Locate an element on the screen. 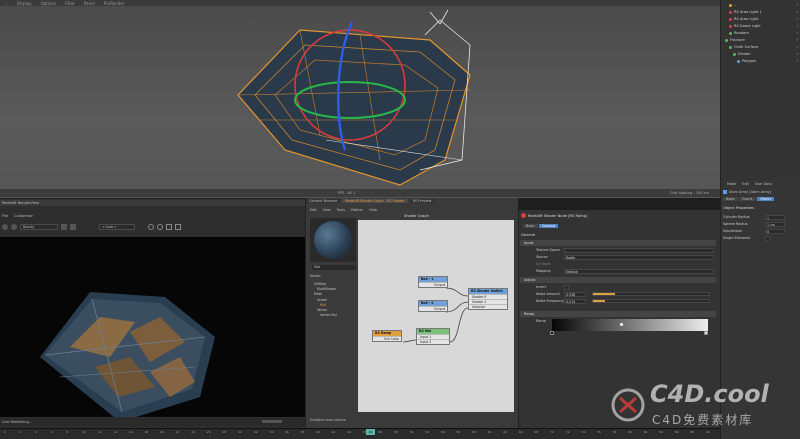  ne-menu-help: Help is located at coordinates (373, 210).